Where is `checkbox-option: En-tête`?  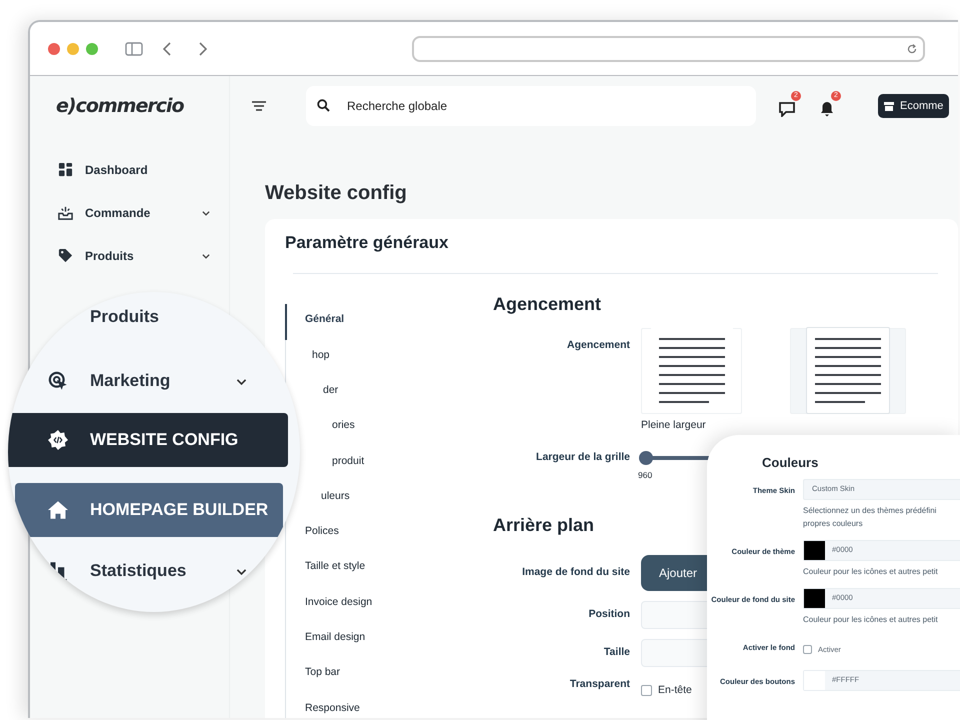
checkbox-option: En-tête is located at coordinates (666, 691).